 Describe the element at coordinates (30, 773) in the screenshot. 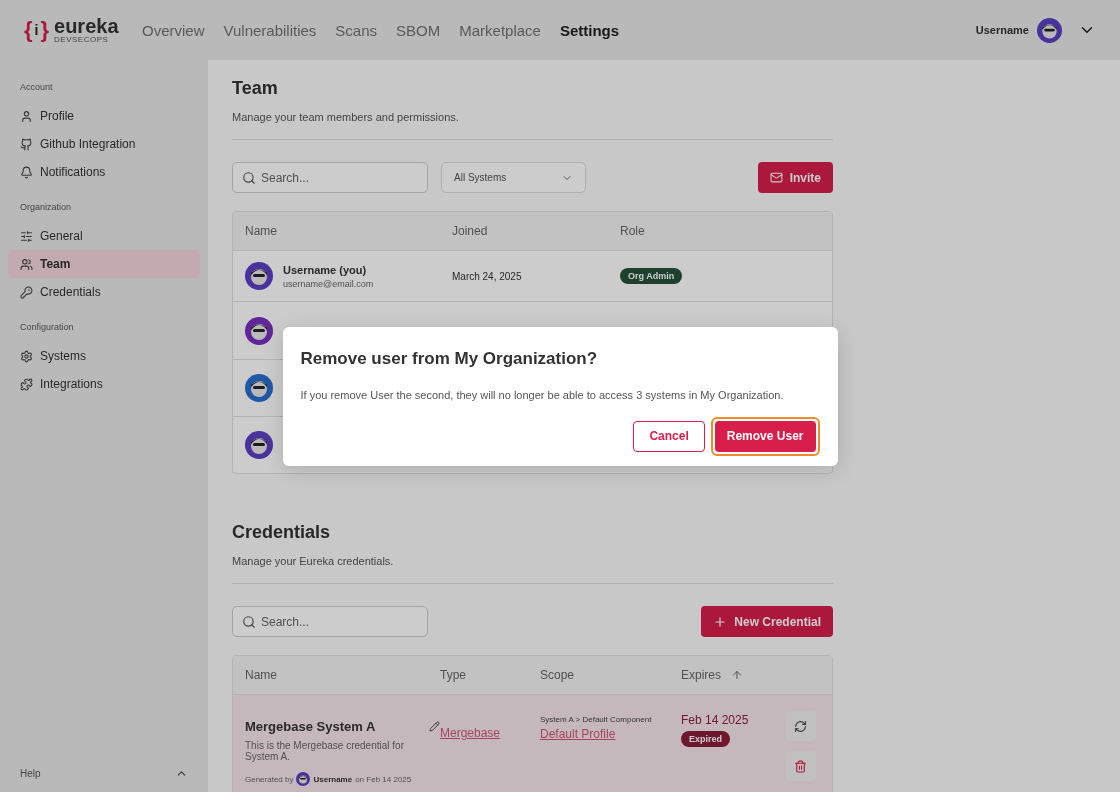

I see `help-label: Help` at that location.